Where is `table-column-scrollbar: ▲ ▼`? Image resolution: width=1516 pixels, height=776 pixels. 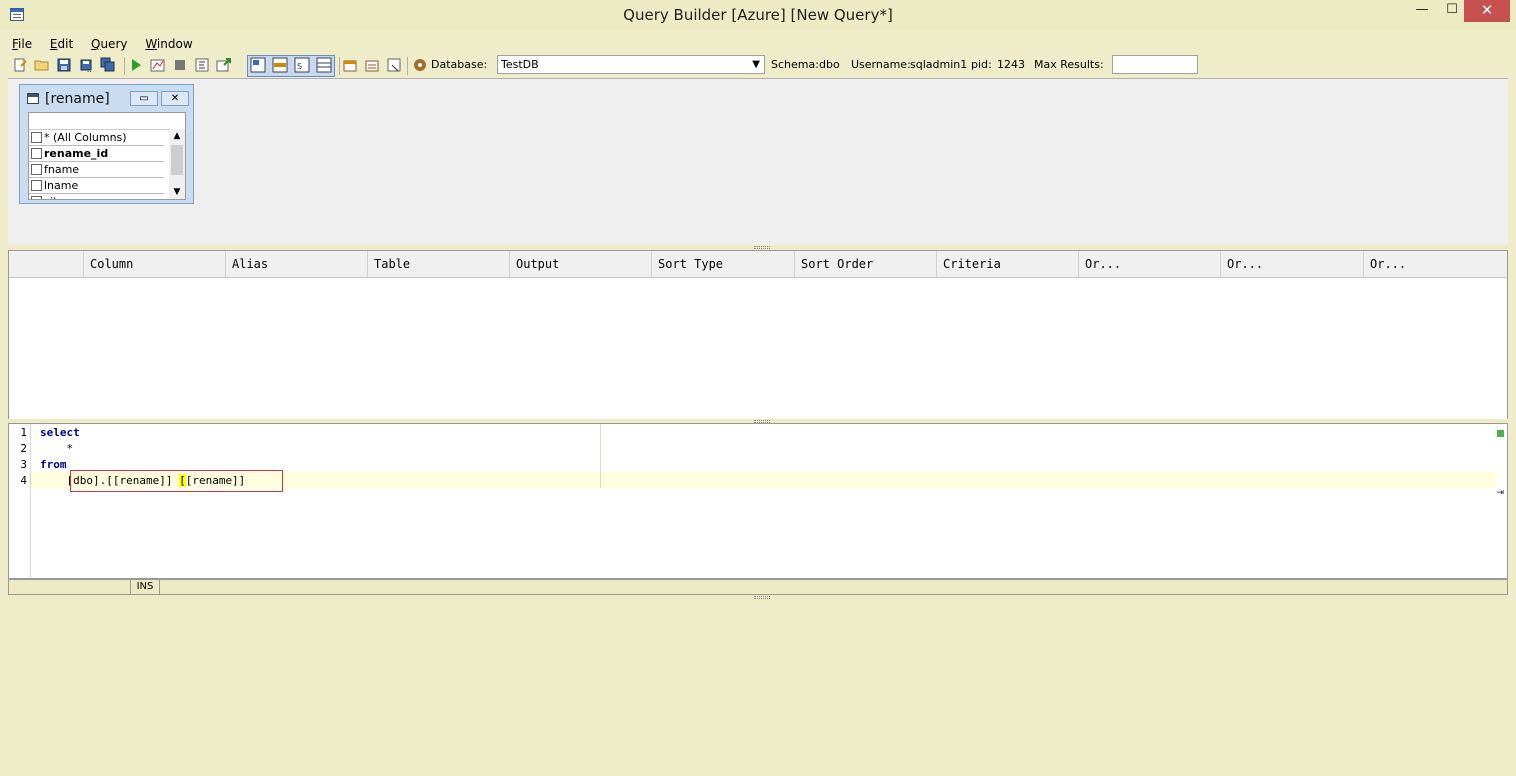
table-column-scrollbar: ▲ ▼ is located at coordinates (177, 164).